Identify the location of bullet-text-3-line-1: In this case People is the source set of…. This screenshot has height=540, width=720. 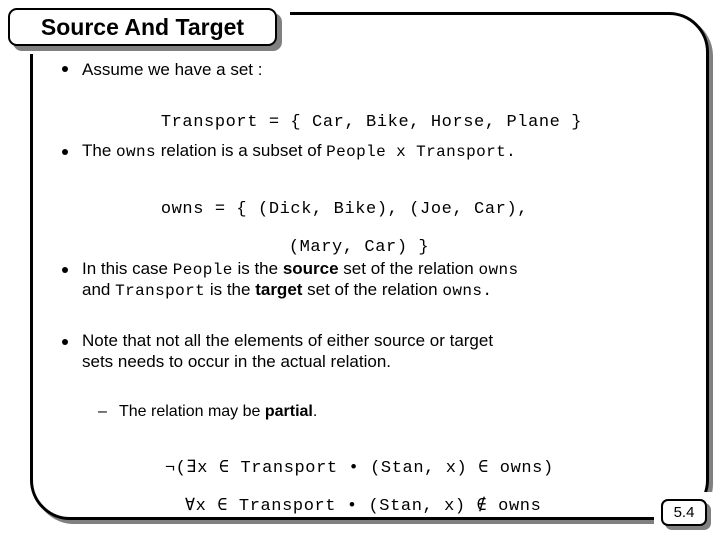
(300, 269).